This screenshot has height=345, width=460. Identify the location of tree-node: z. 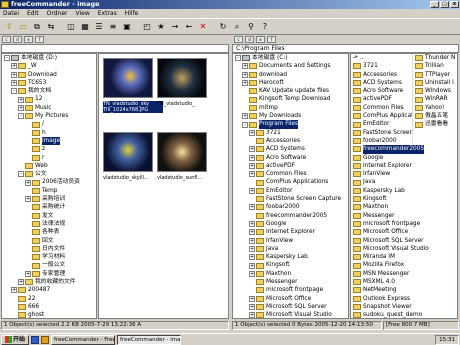
(49, 149).